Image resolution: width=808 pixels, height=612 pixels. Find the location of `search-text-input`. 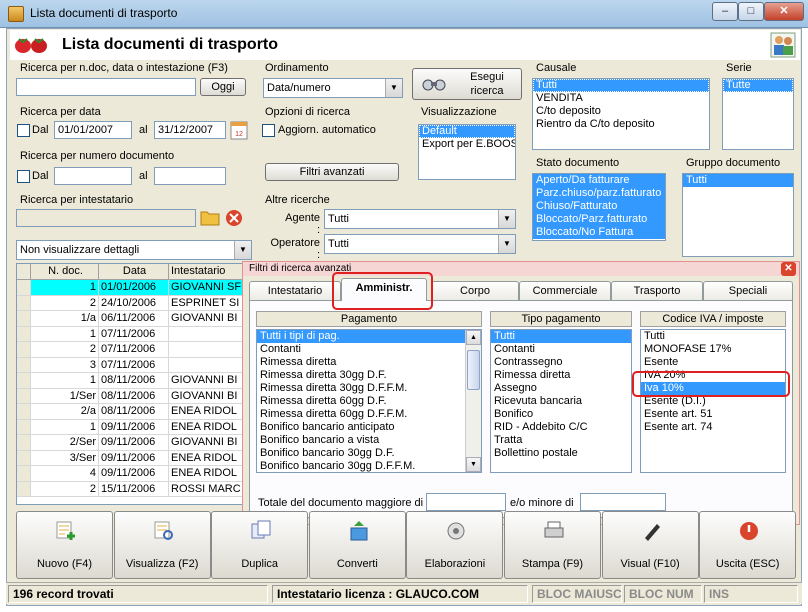

search-text-input is located at coordinates (106, 87).